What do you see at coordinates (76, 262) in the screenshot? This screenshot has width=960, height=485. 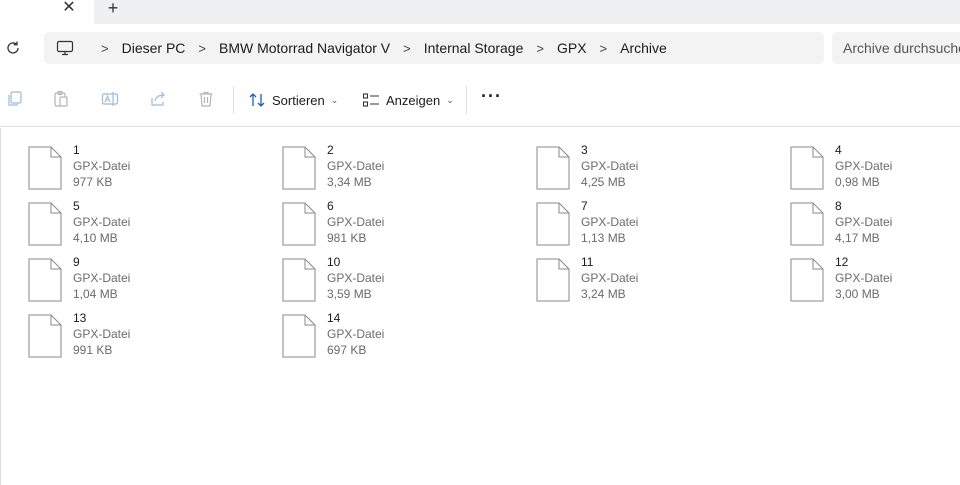 I see `file-name: 9` at bounding box center [76, 262].